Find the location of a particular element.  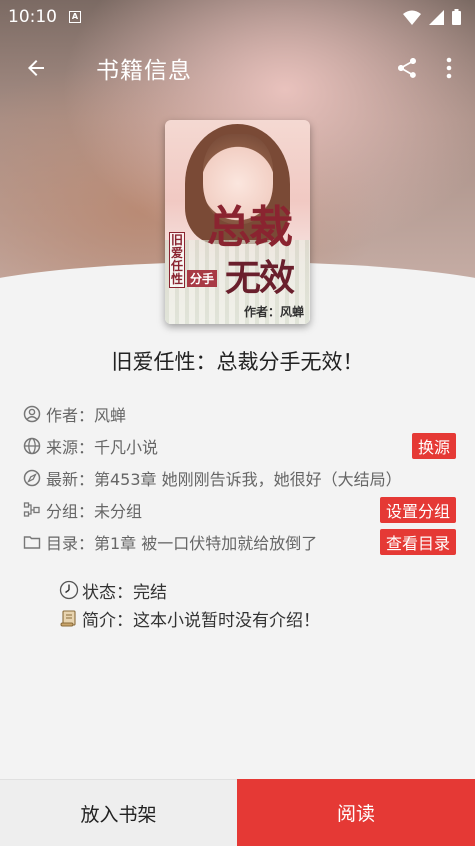

toc-row: 目录：第1章 被一口伏特加就给放倒了 查看目录 is located at coordinates (239, 542).